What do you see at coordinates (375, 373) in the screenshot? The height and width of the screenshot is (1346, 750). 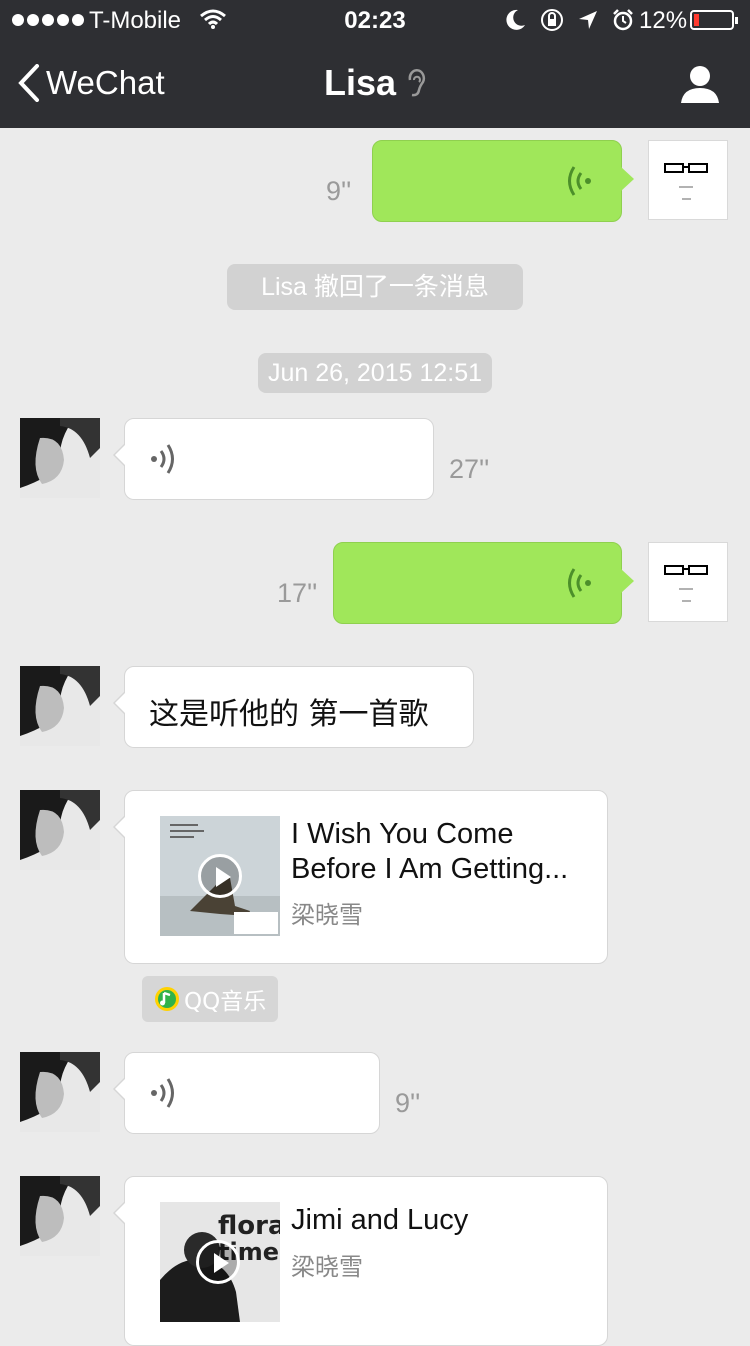 I see `timestamp: Jun 26, 2015 12:51` at bounding box center [375, 373].